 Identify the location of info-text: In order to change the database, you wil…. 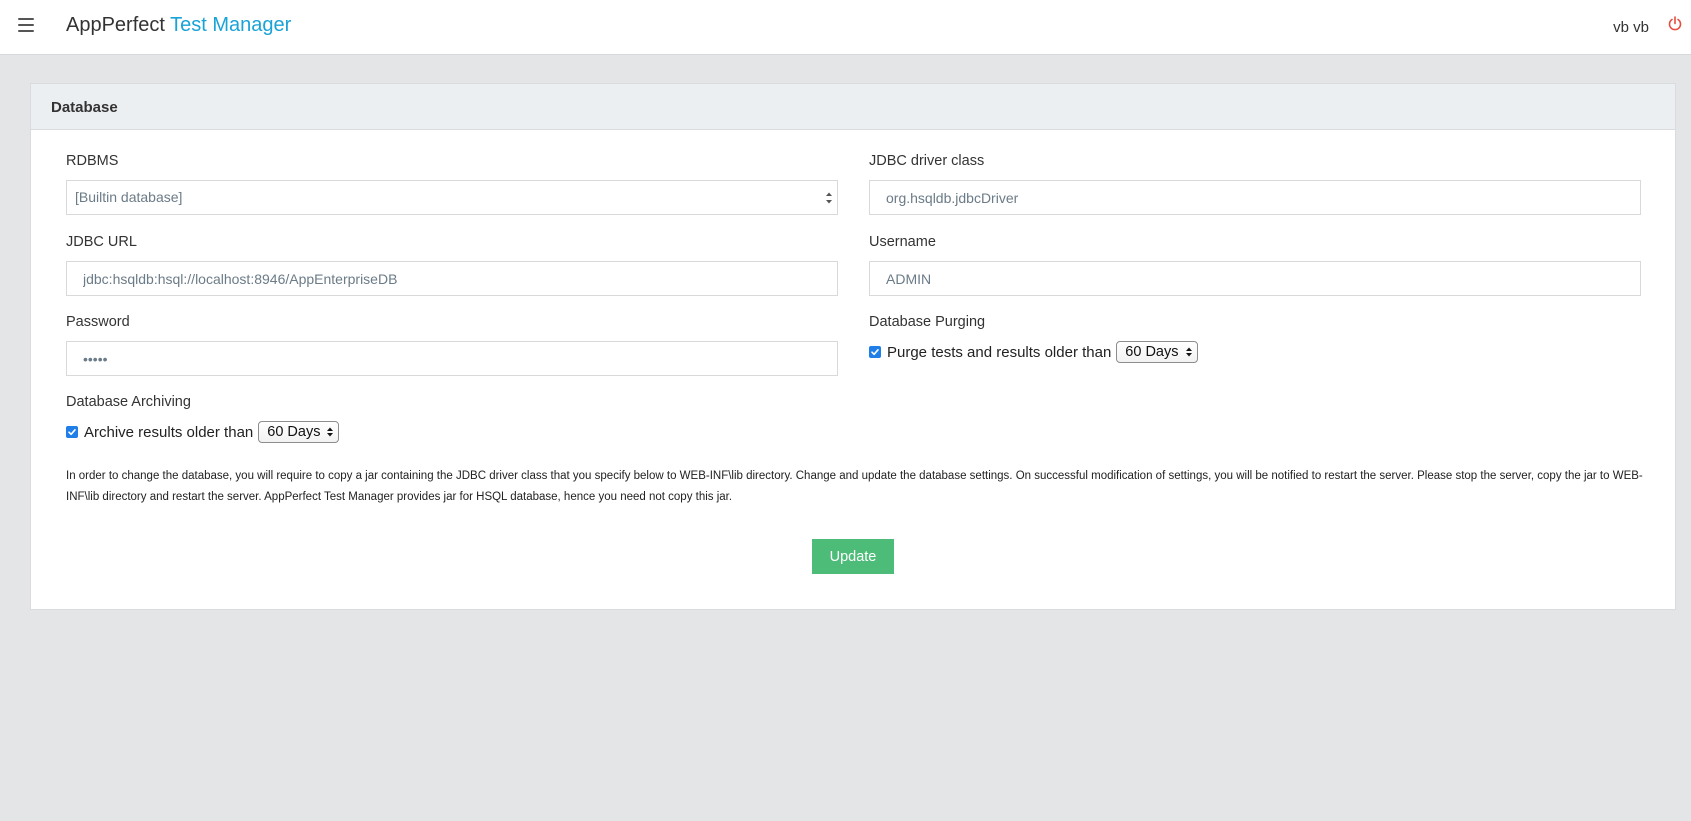
(854, 486).